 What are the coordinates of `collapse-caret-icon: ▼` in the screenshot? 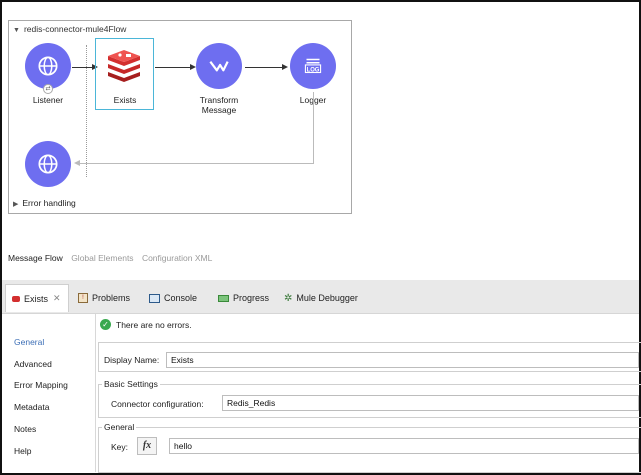 It's located at (16, 30).